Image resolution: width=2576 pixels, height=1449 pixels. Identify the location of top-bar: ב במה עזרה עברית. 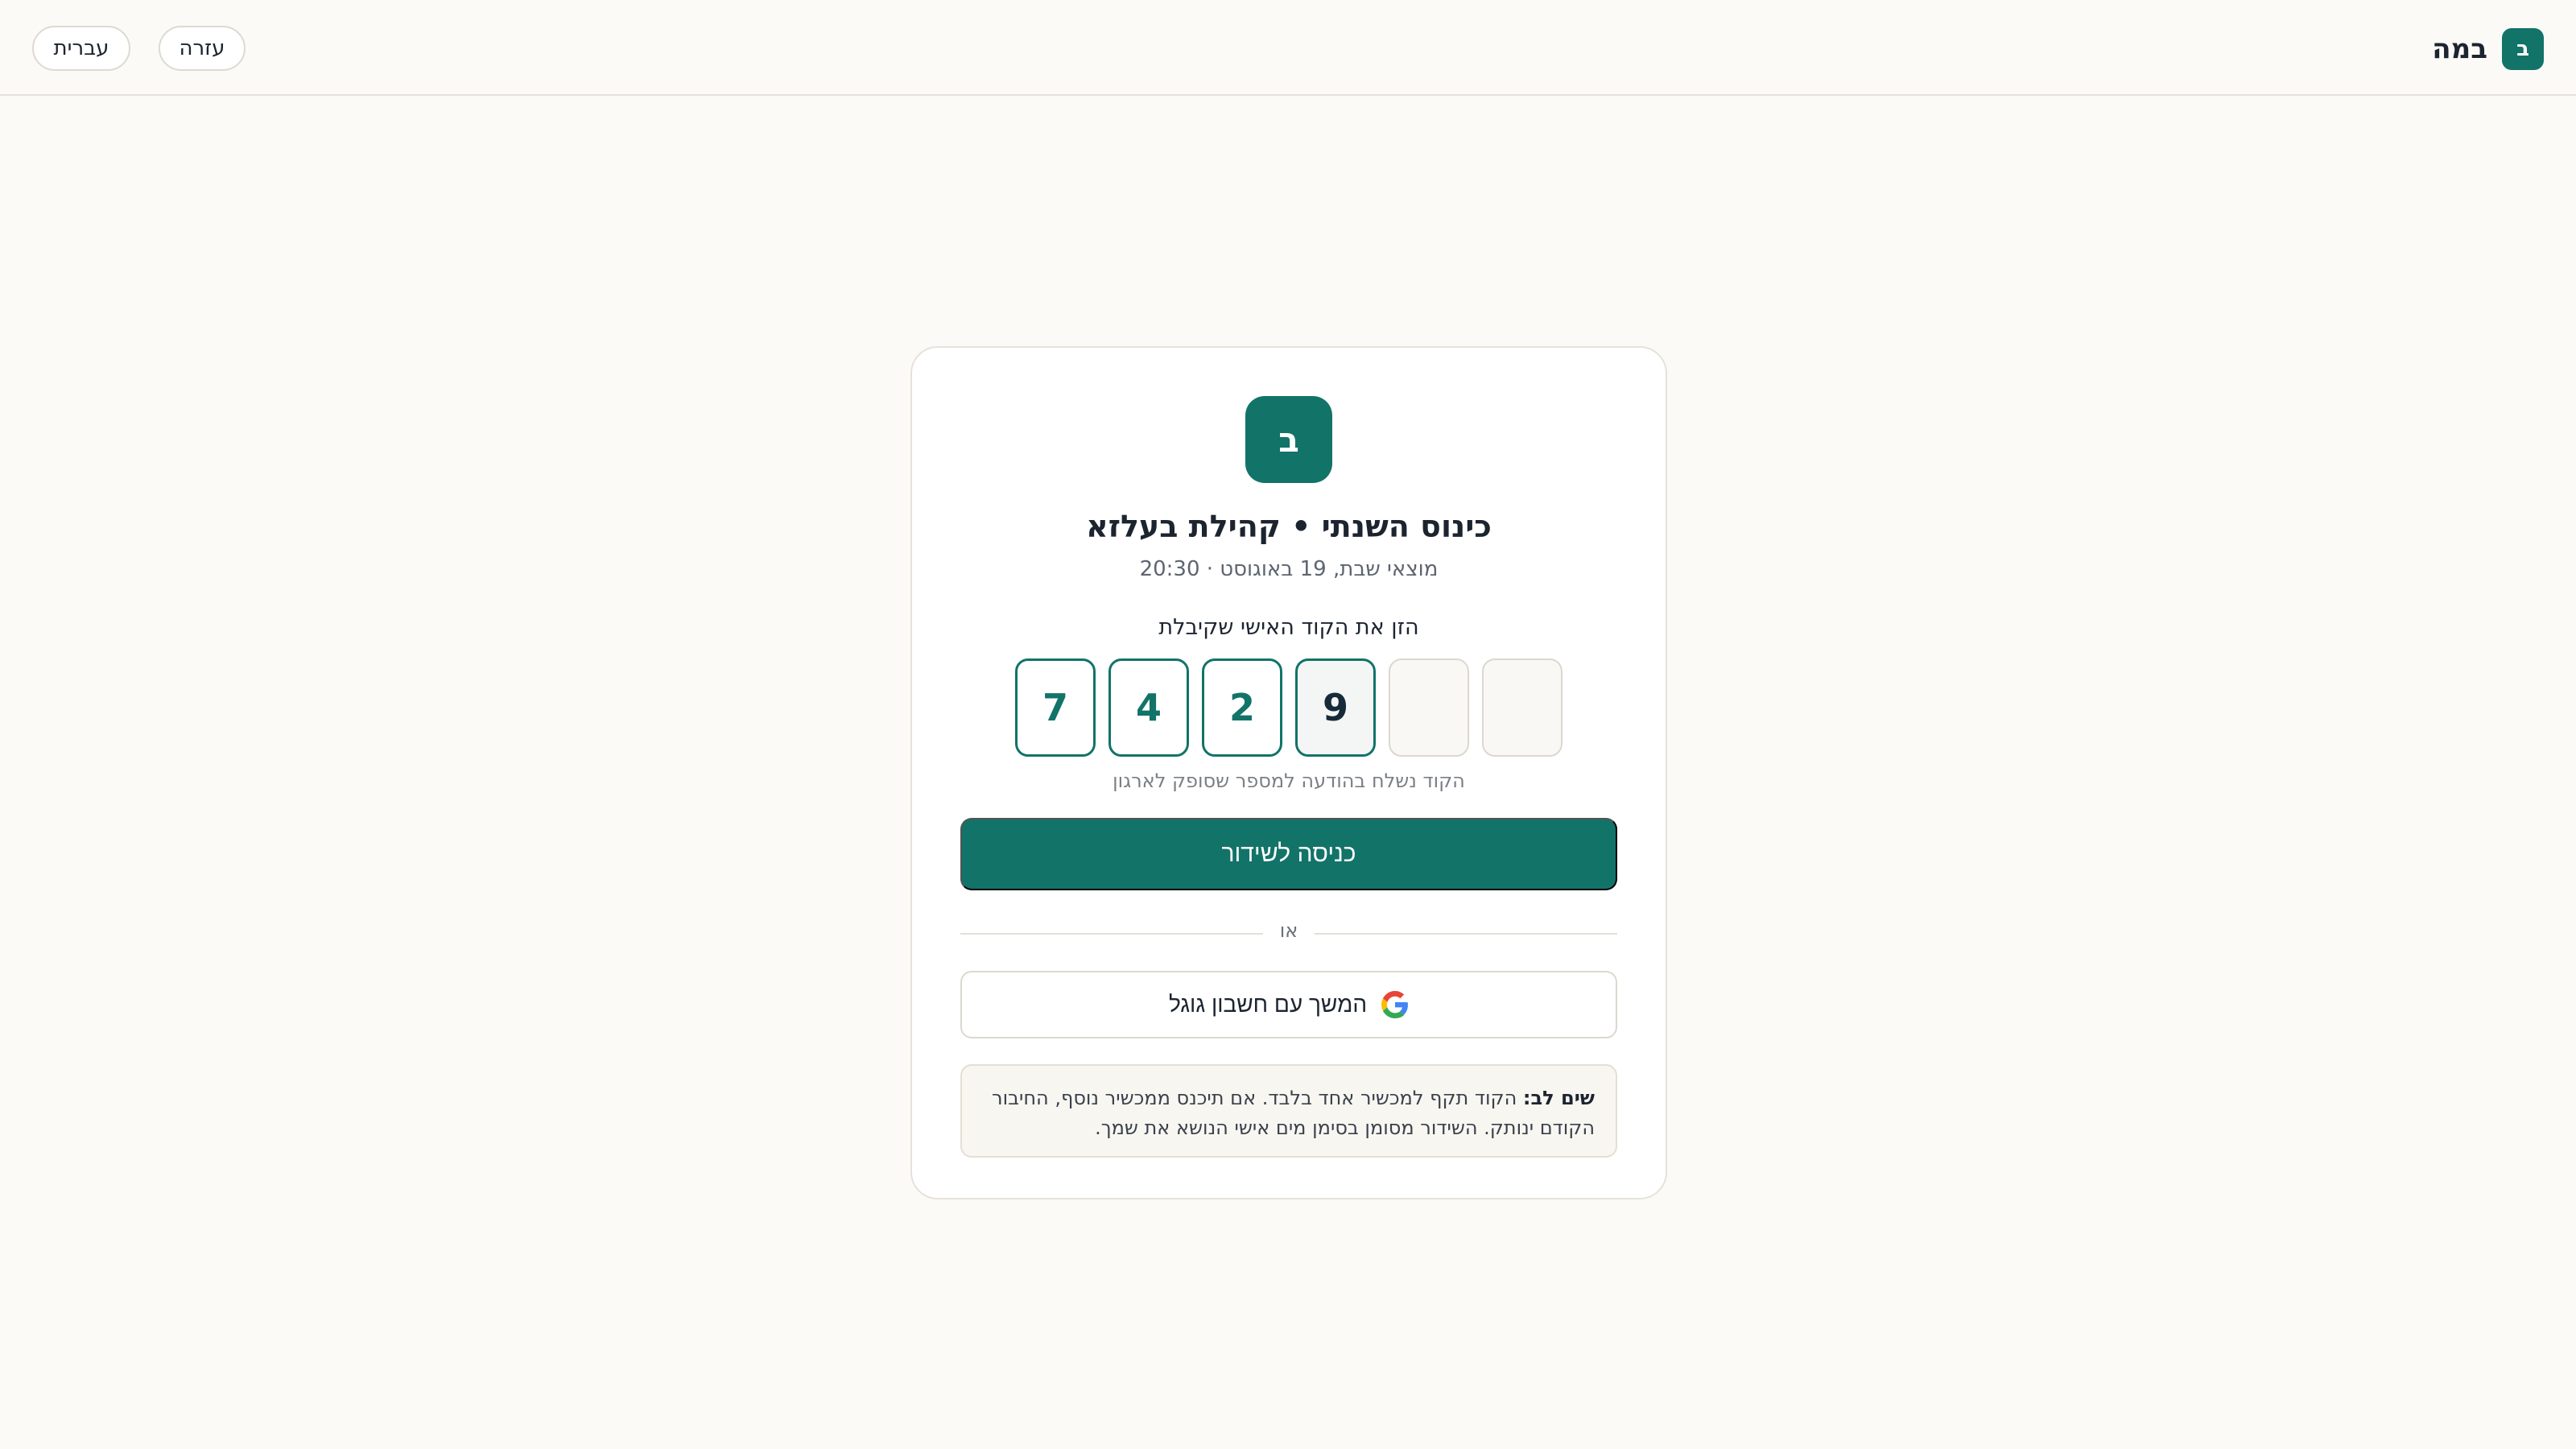
(1288, 48).